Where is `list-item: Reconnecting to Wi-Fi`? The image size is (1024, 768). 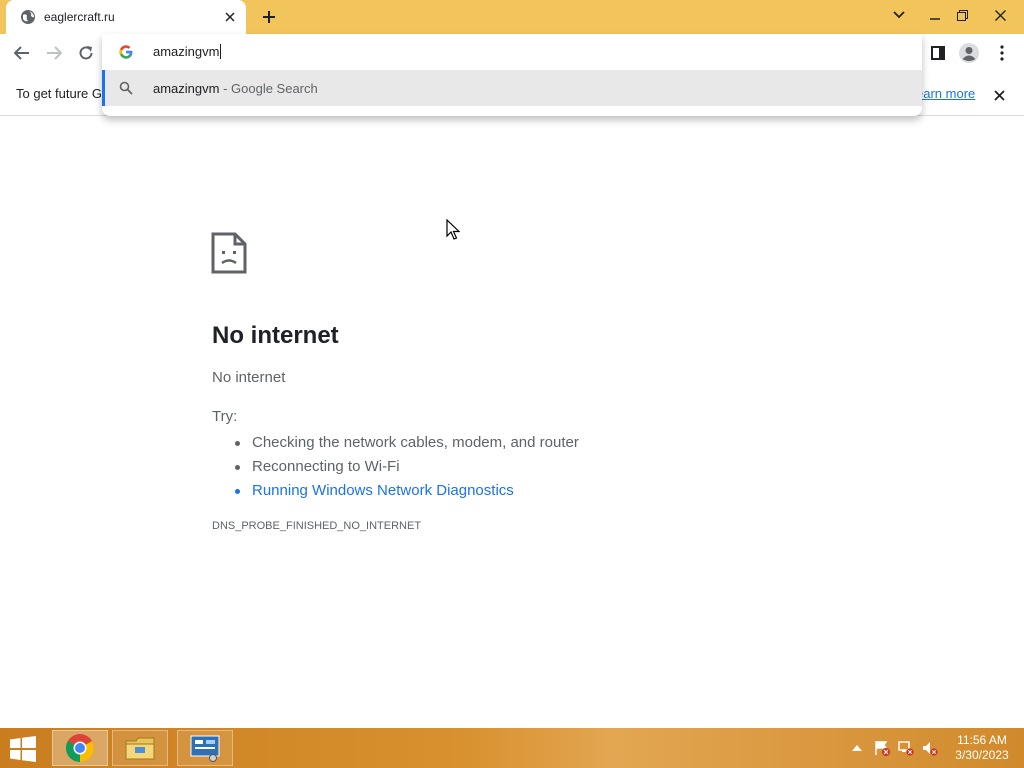
list-item: Reconnecting to Wi-Fi is located at coordinates (407, 467).